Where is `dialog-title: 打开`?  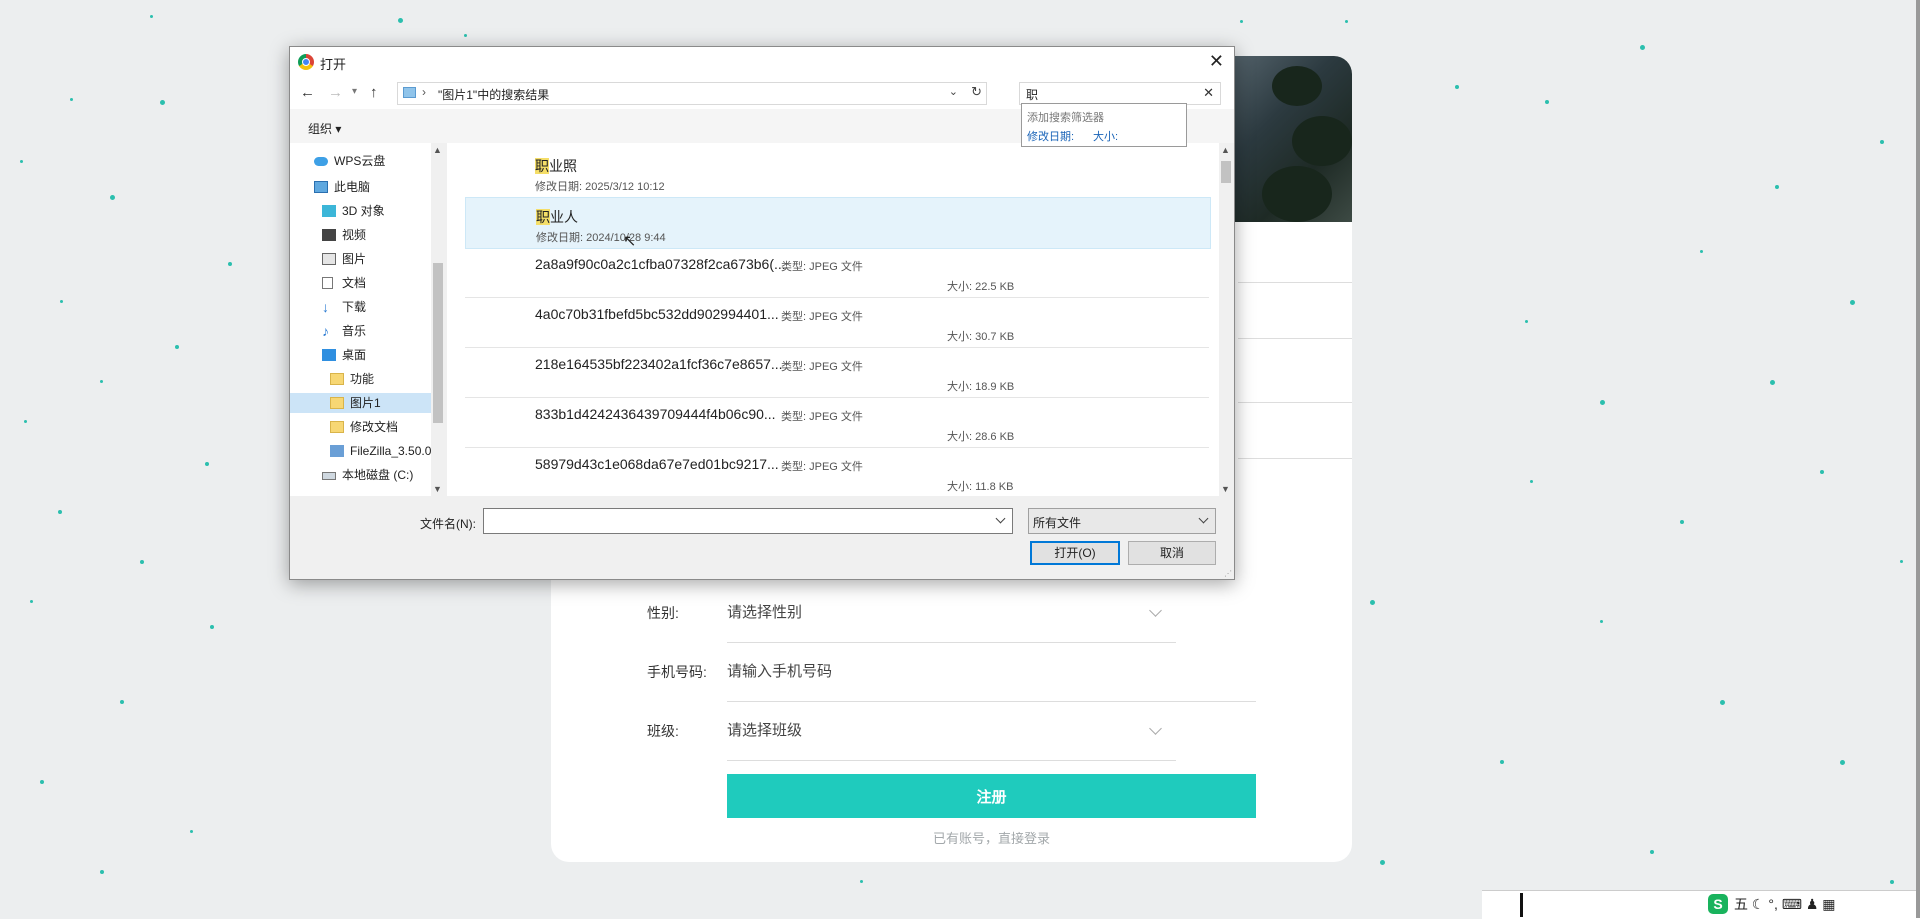 dialog-title: 打开 is located at coordinates (333, 64).